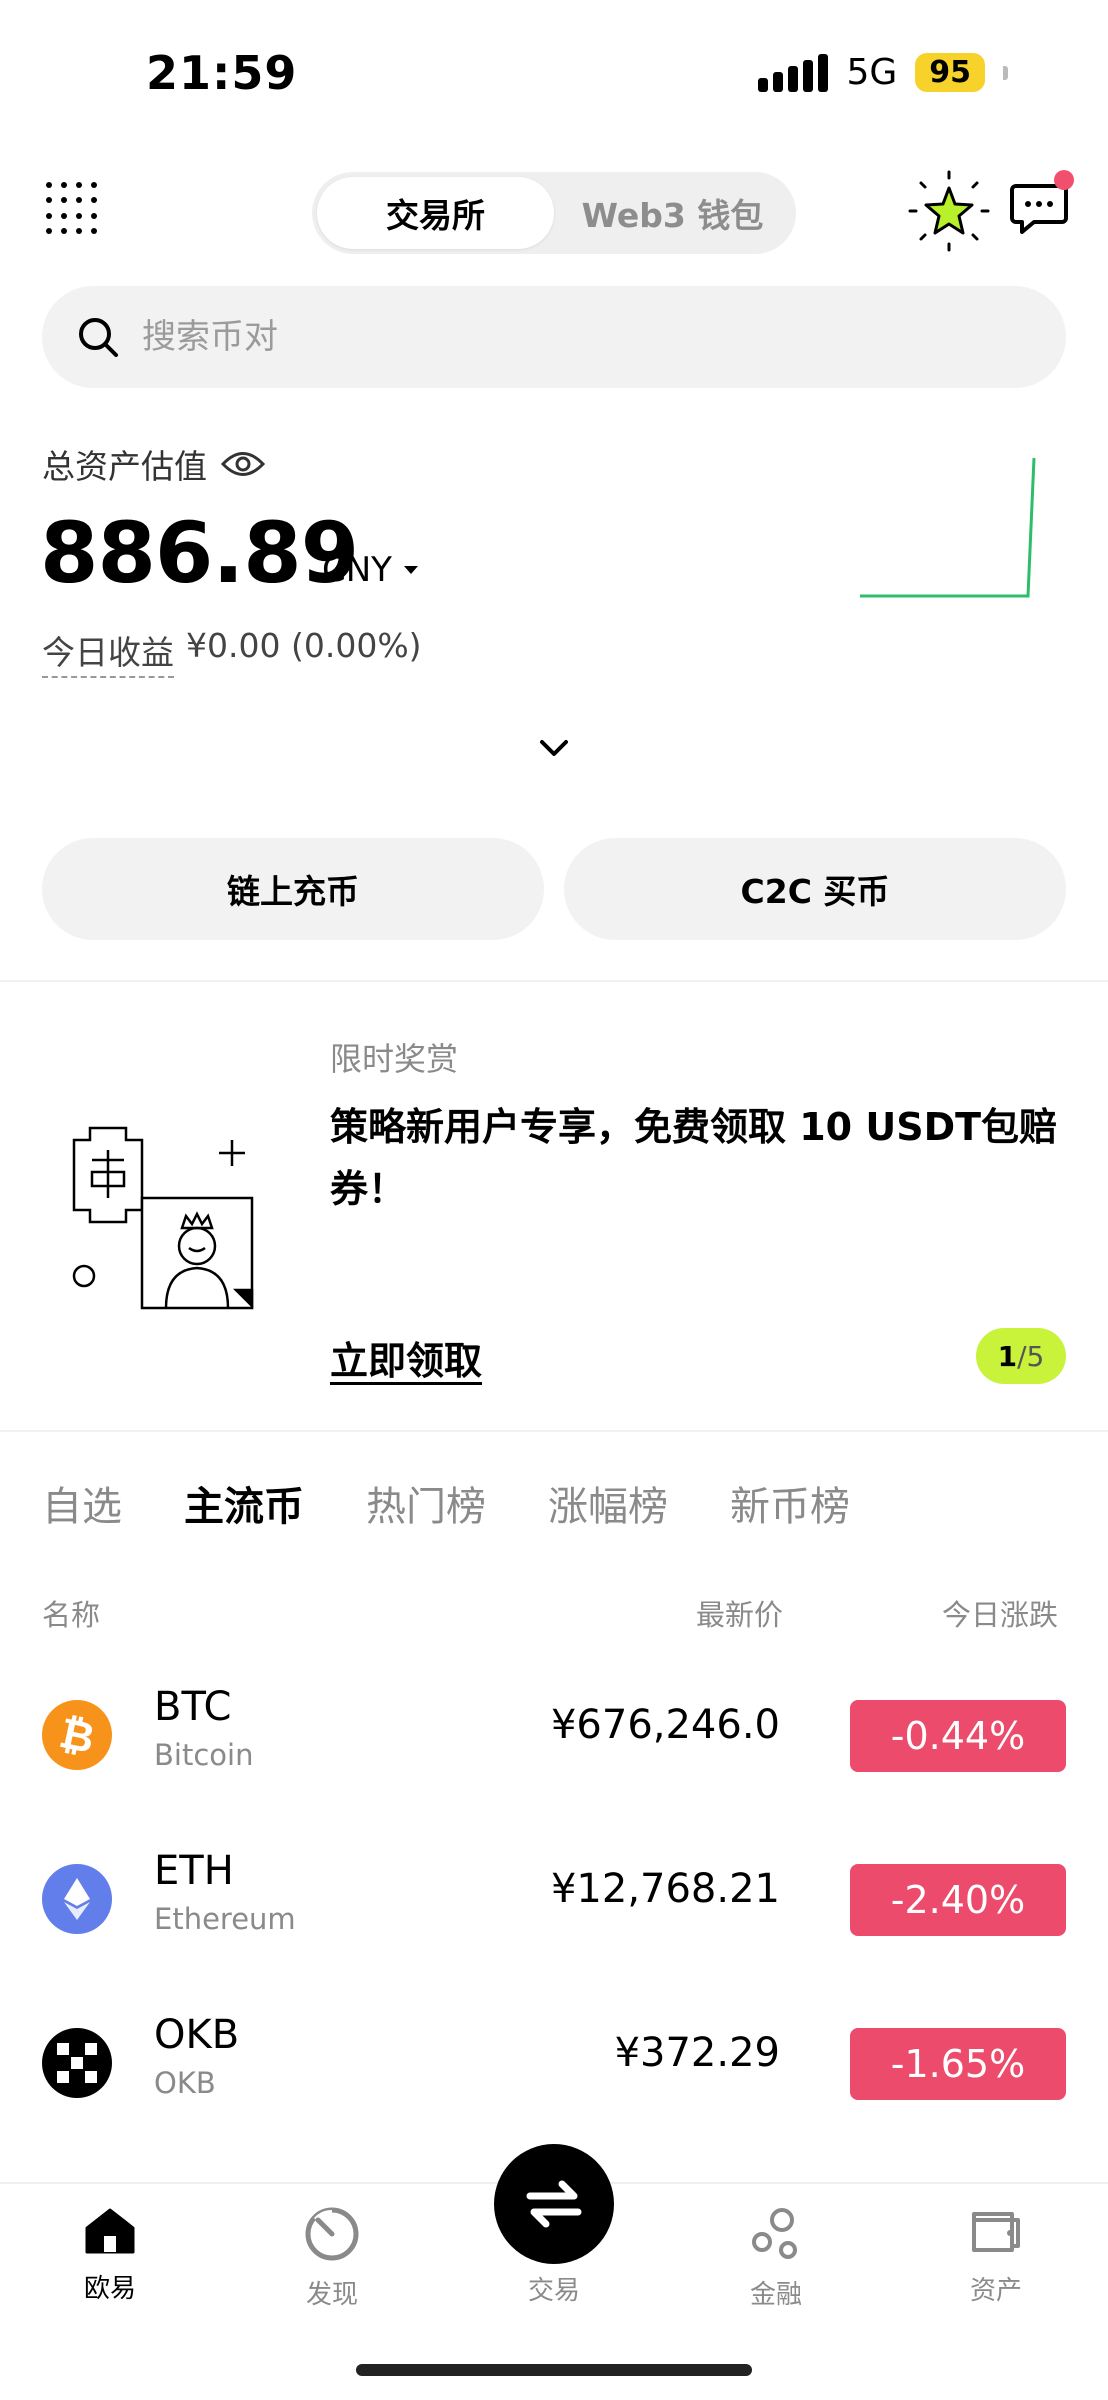  I want to click on column-change-header: 今日涨跌, so click(1000, 1613).